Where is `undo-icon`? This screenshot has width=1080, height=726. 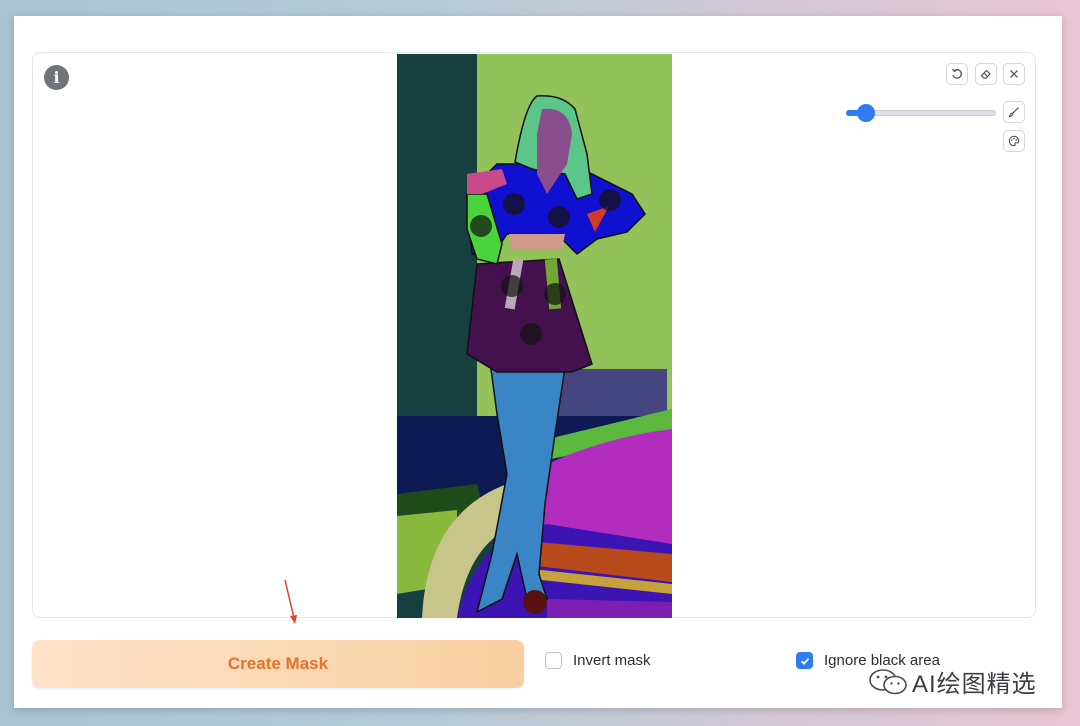
undo-icon is located at coordinates (956, 73).